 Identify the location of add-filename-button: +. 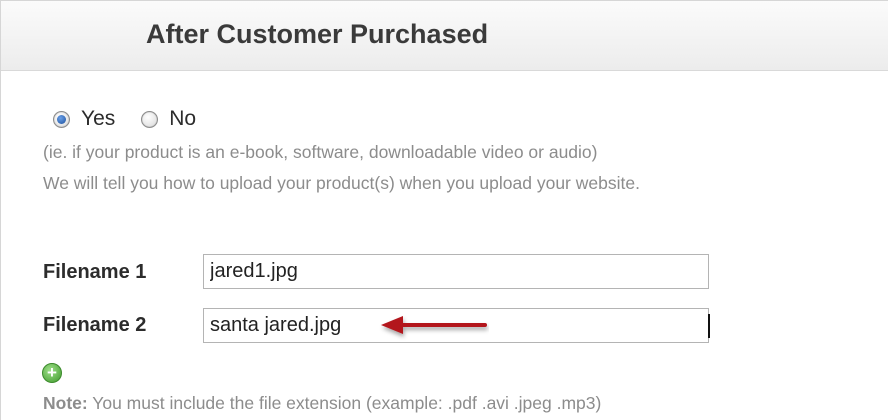
(52, 373).